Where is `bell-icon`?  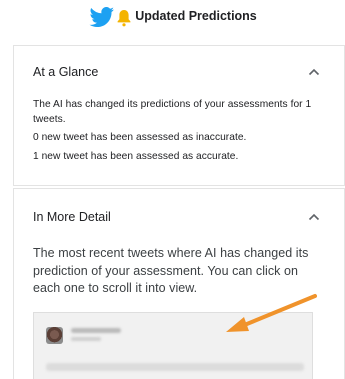 bell-icon is located at coordinates (124, 20).